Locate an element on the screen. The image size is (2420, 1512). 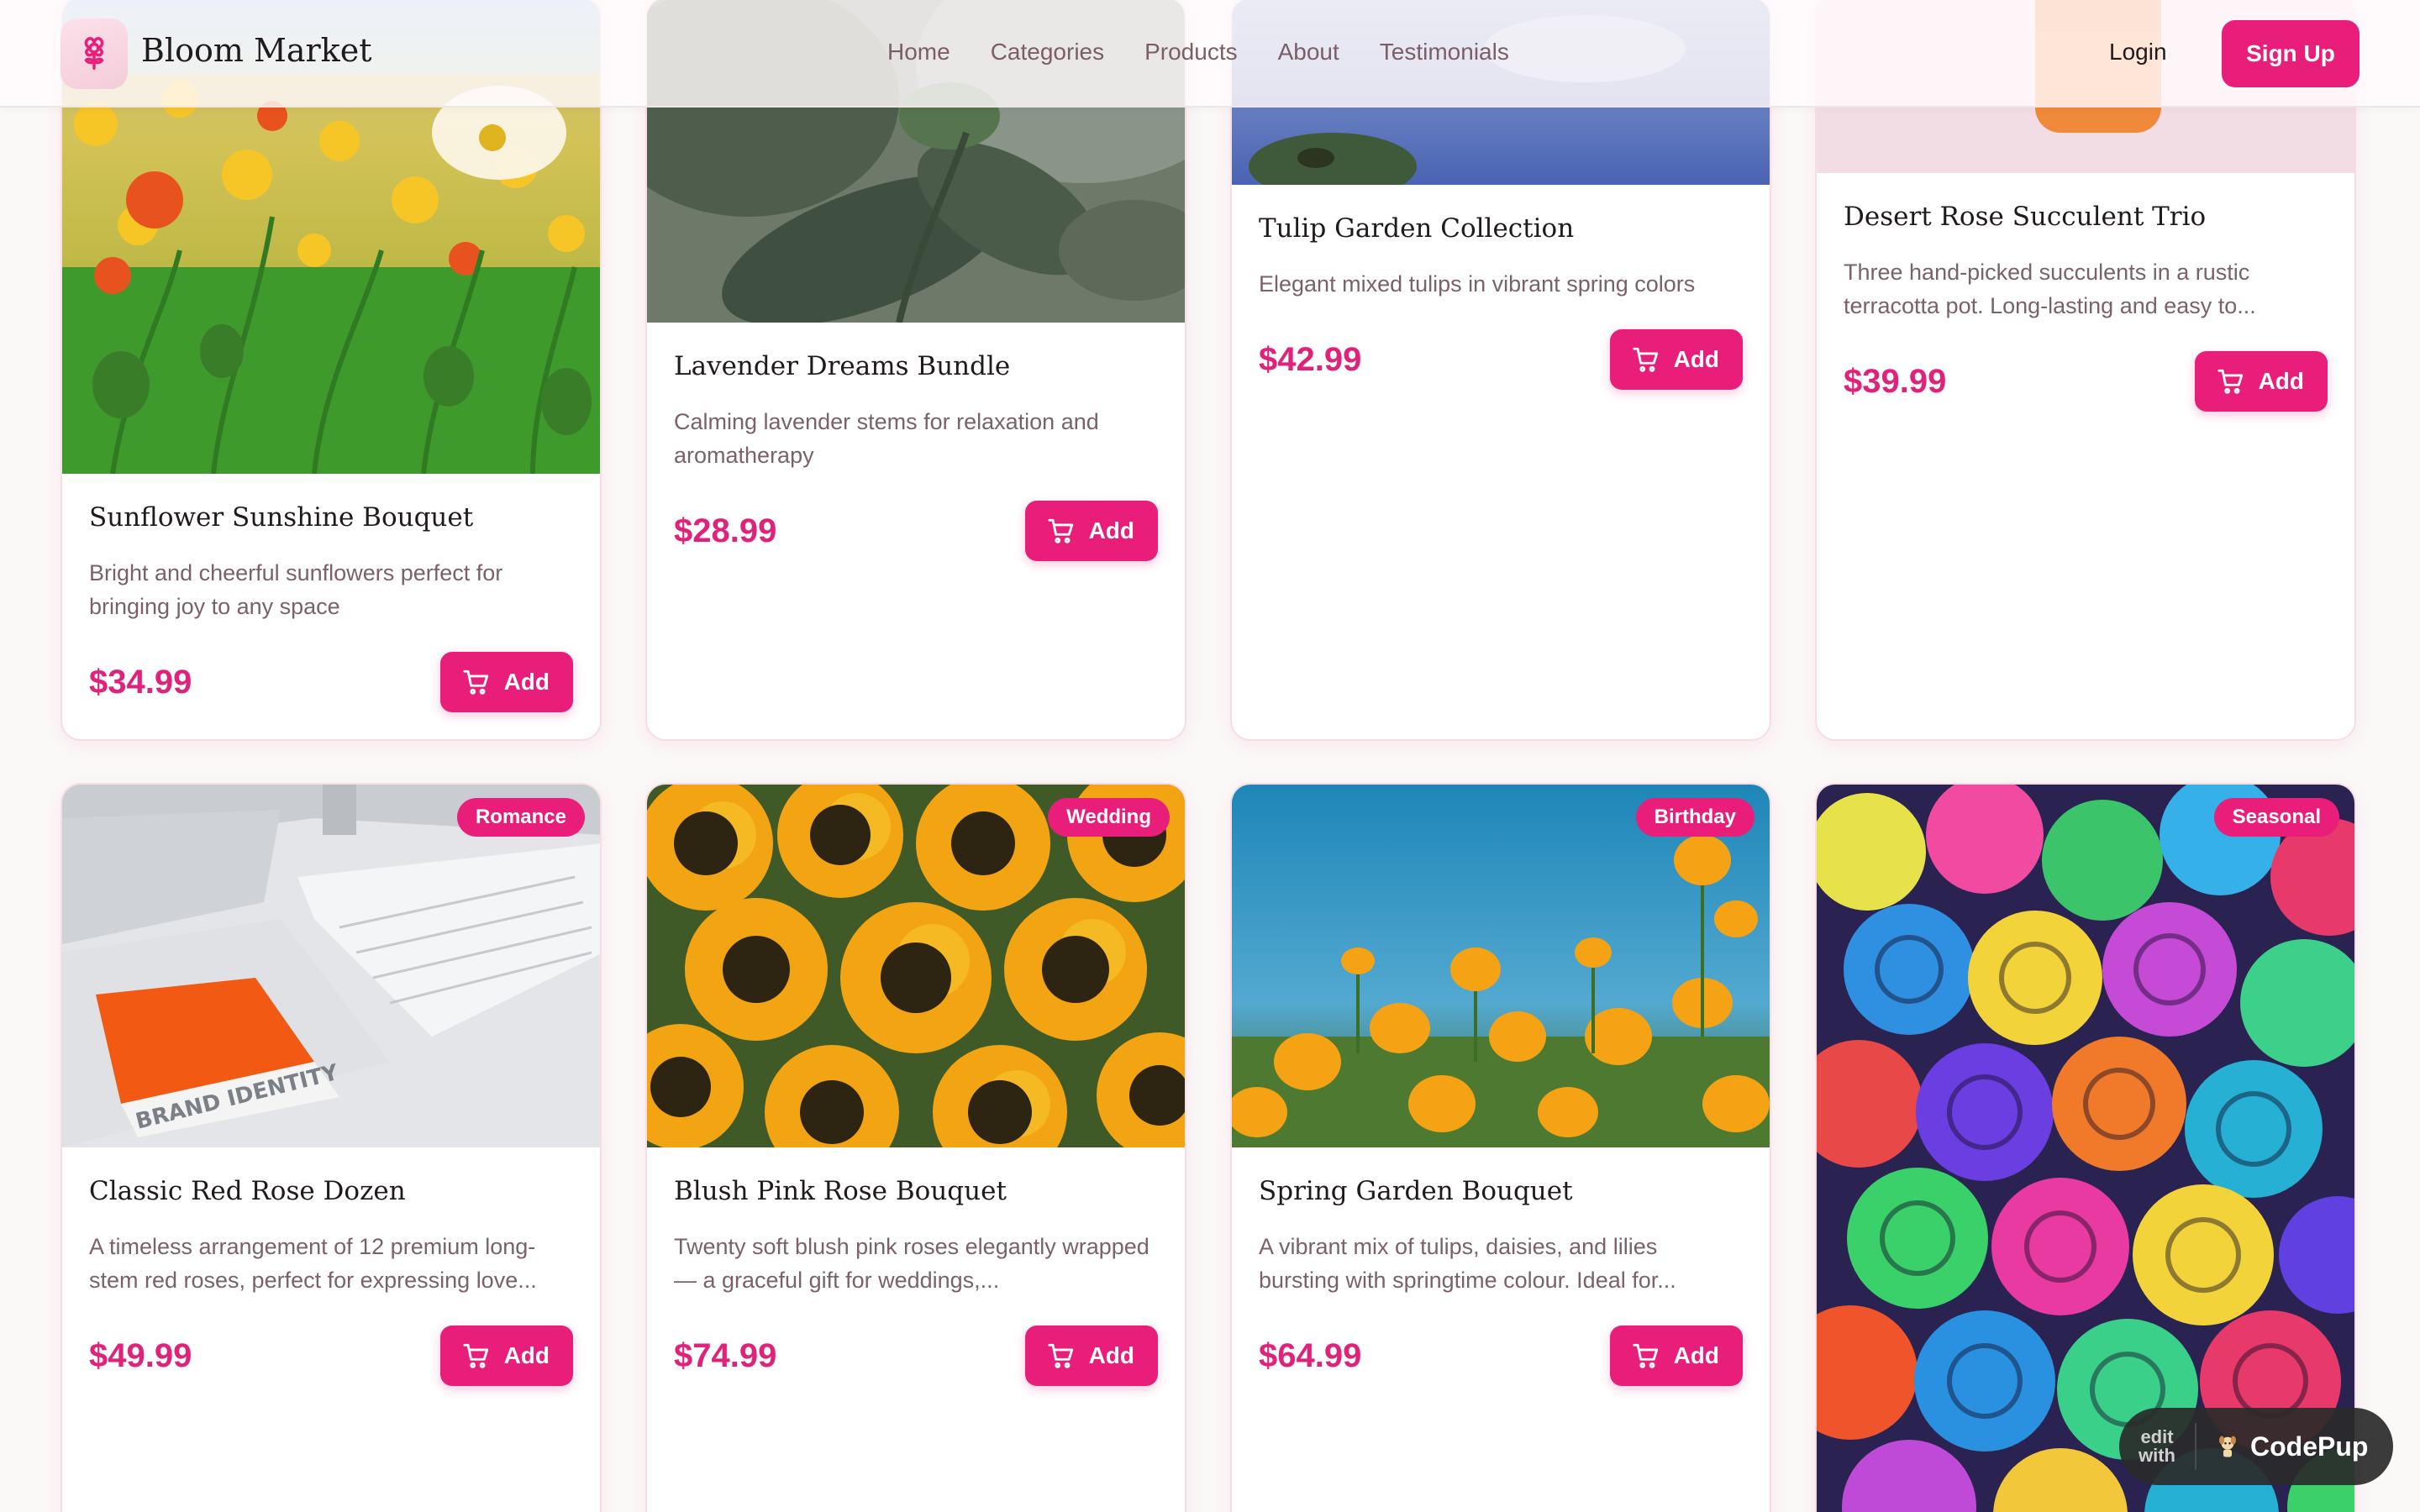
product-image: Seasonal is located at coordinates (2086, 1148).